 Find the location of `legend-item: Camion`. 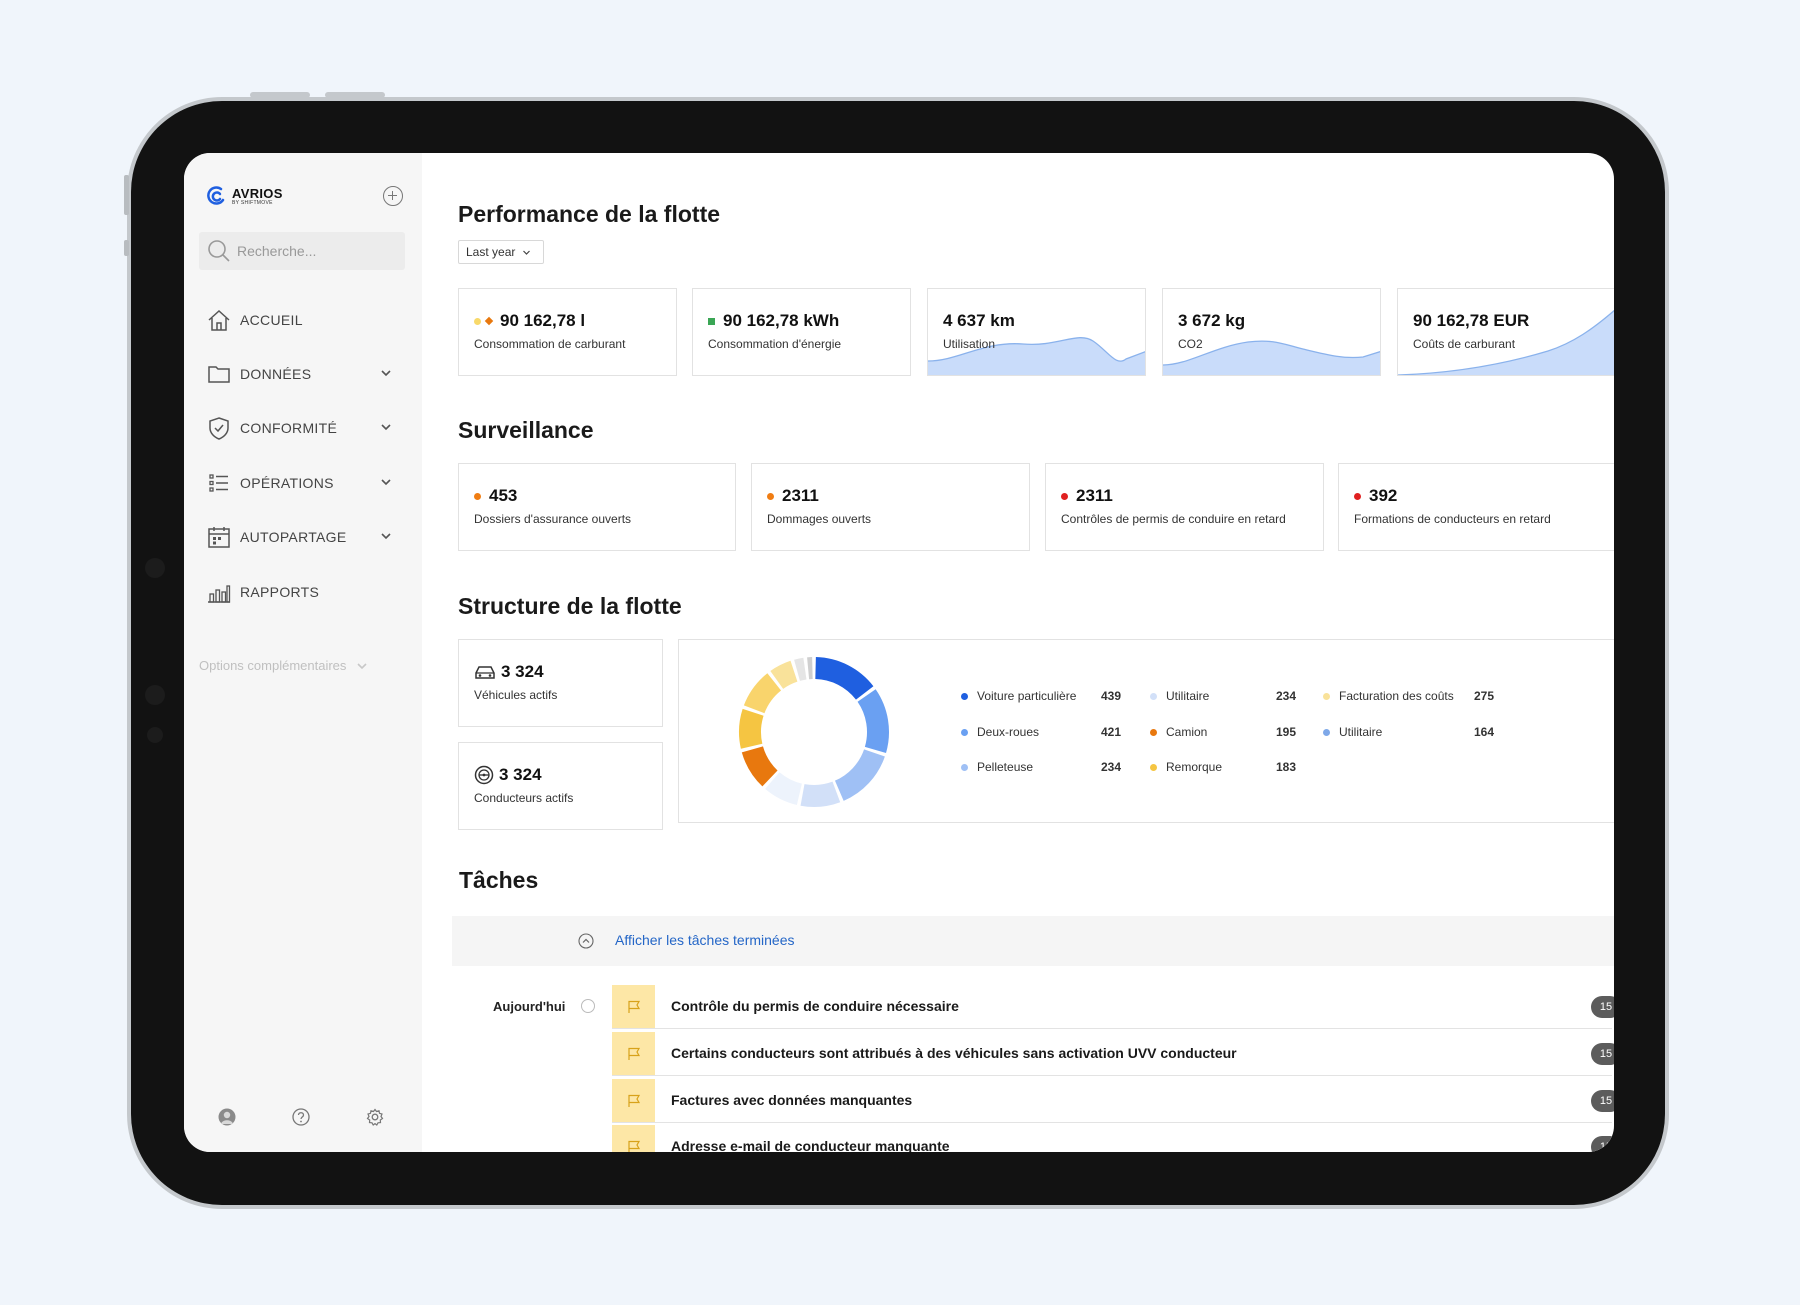

legend-item: Camion is located at coordinates (1178, 732).